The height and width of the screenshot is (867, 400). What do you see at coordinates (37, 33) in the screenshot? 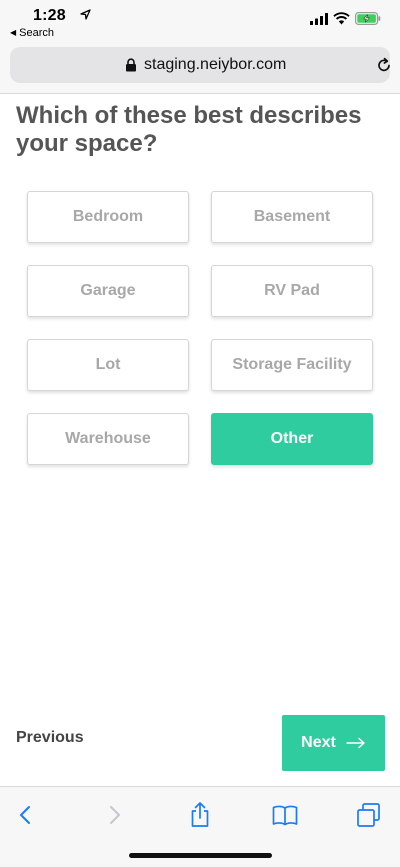
I see `back-app-label: Search` at bounding box center [37, 33].